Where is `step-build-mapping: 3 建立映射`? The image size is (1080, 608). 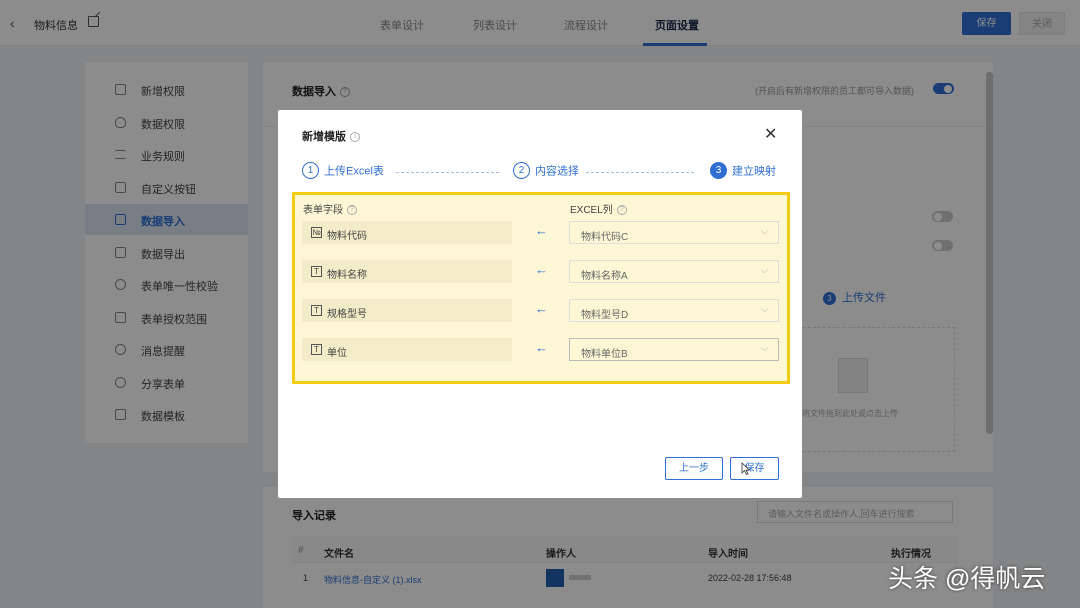 step-build-mapping: 3 建立映射 is located at coordinates (743, 170).